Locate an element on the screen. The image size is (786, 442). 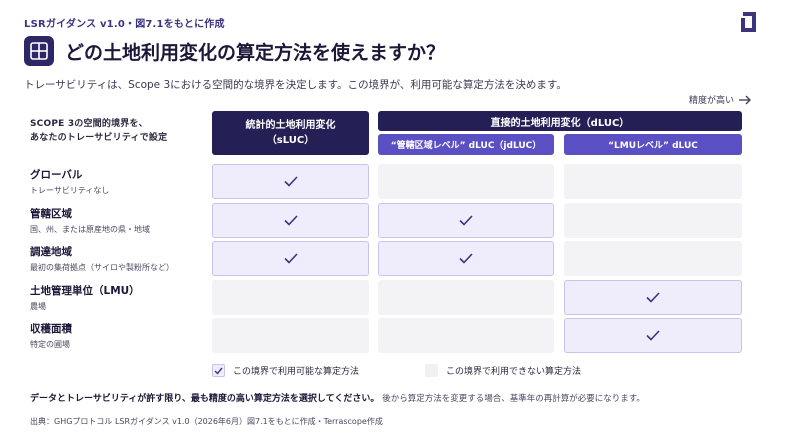
scope-label-line1: SCOPE 3の空間的境界を、 is located at coordinates (89, 124).